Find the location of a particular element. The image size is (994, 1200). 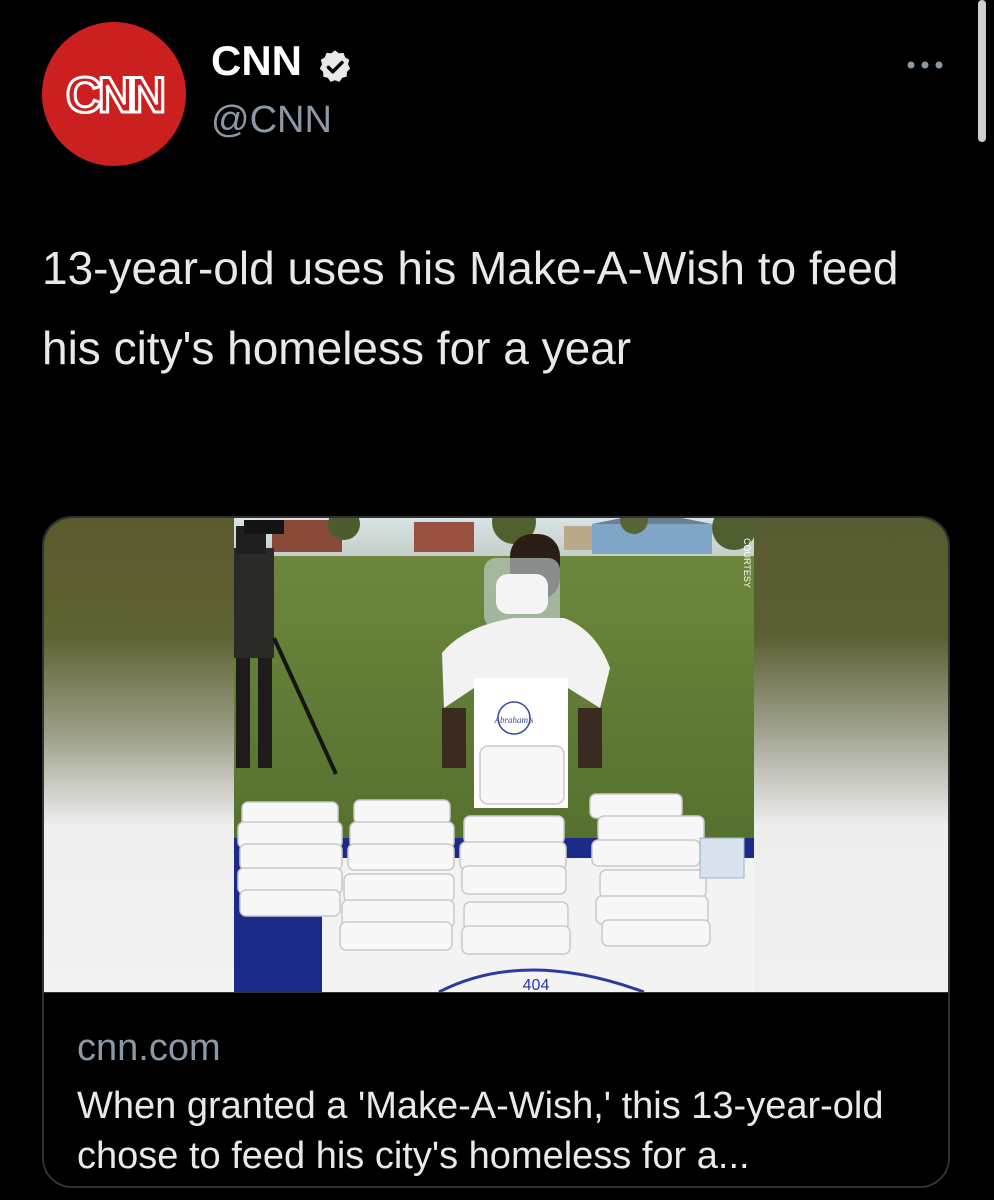

link-card-domain: cnn.com is located at coordinates (149, 1048).